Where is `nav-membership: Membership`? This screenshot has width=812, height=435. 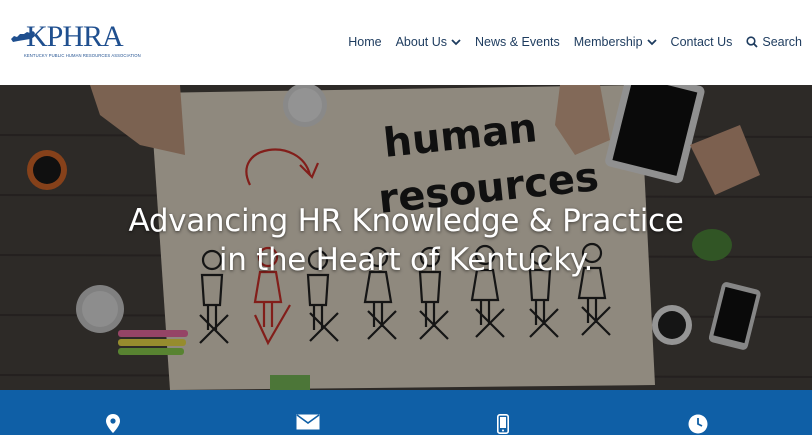 nav-membership: Membership is located at coordinates (615, 42).